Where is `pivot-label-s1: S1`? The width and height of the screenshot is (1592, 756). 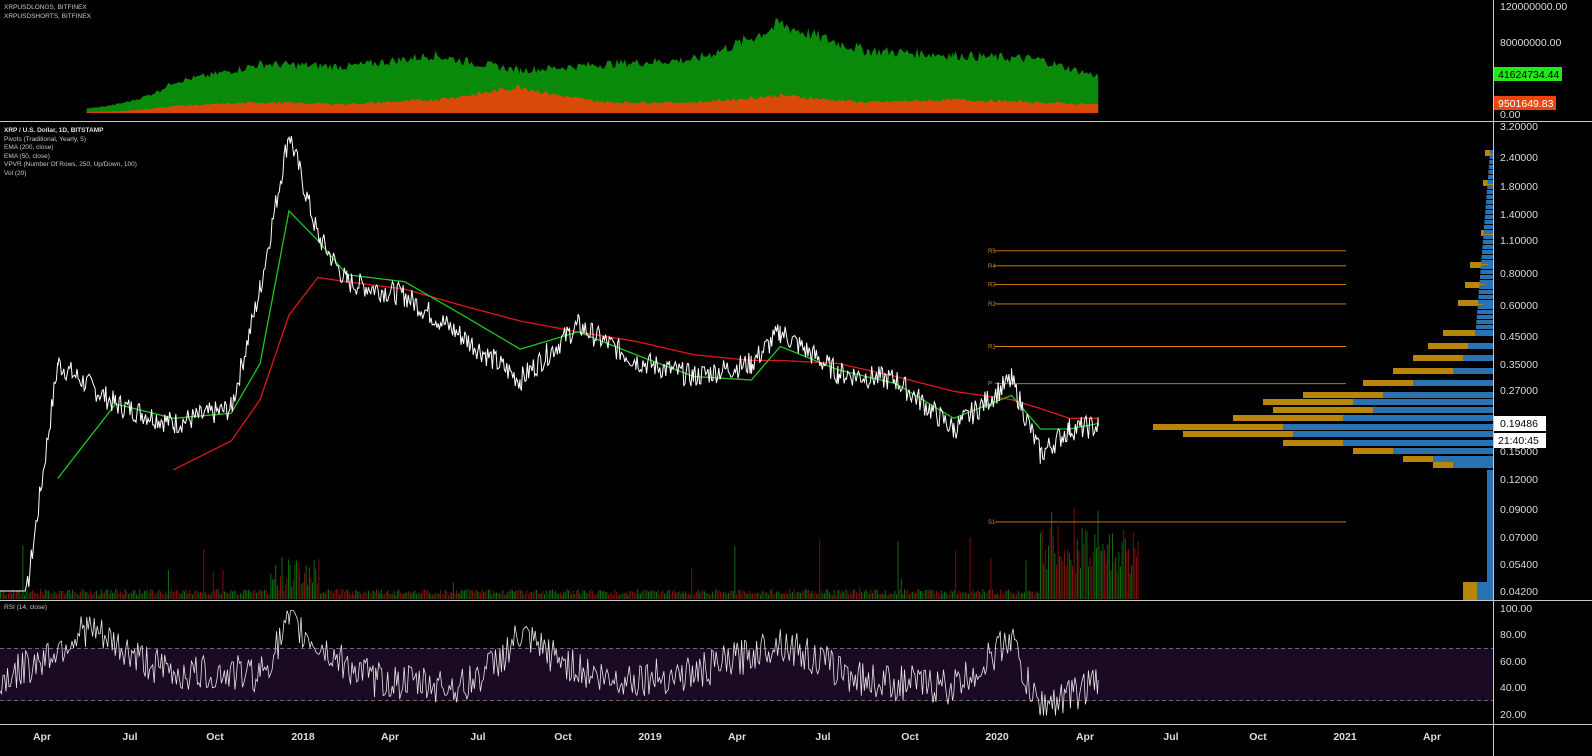
pivot-label-s1: S1 is located at coordinates (992, 523).